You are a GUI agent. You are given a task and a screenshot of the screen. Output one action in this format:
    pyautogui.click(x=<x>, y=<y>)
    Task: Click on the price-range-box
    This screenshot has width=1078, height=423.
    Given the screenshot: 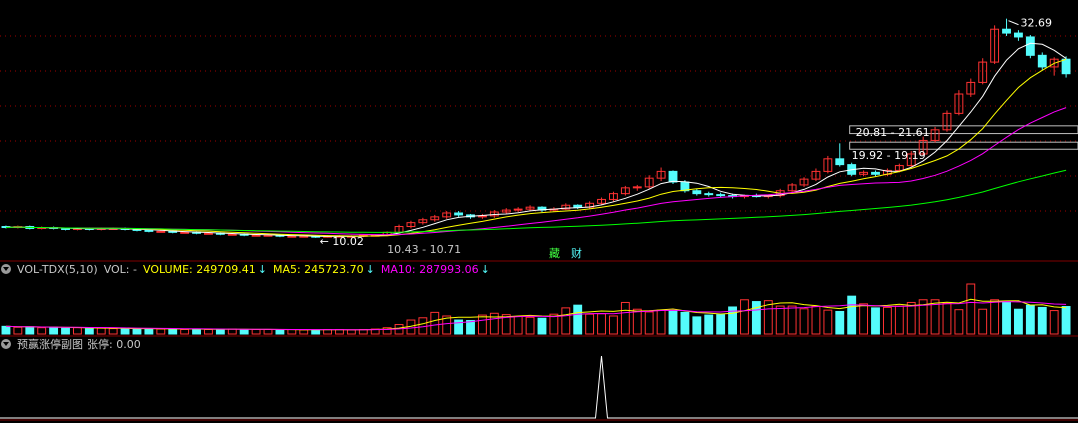 What is the action you would take?
    pyautogui.click(x=963, y=145)
    